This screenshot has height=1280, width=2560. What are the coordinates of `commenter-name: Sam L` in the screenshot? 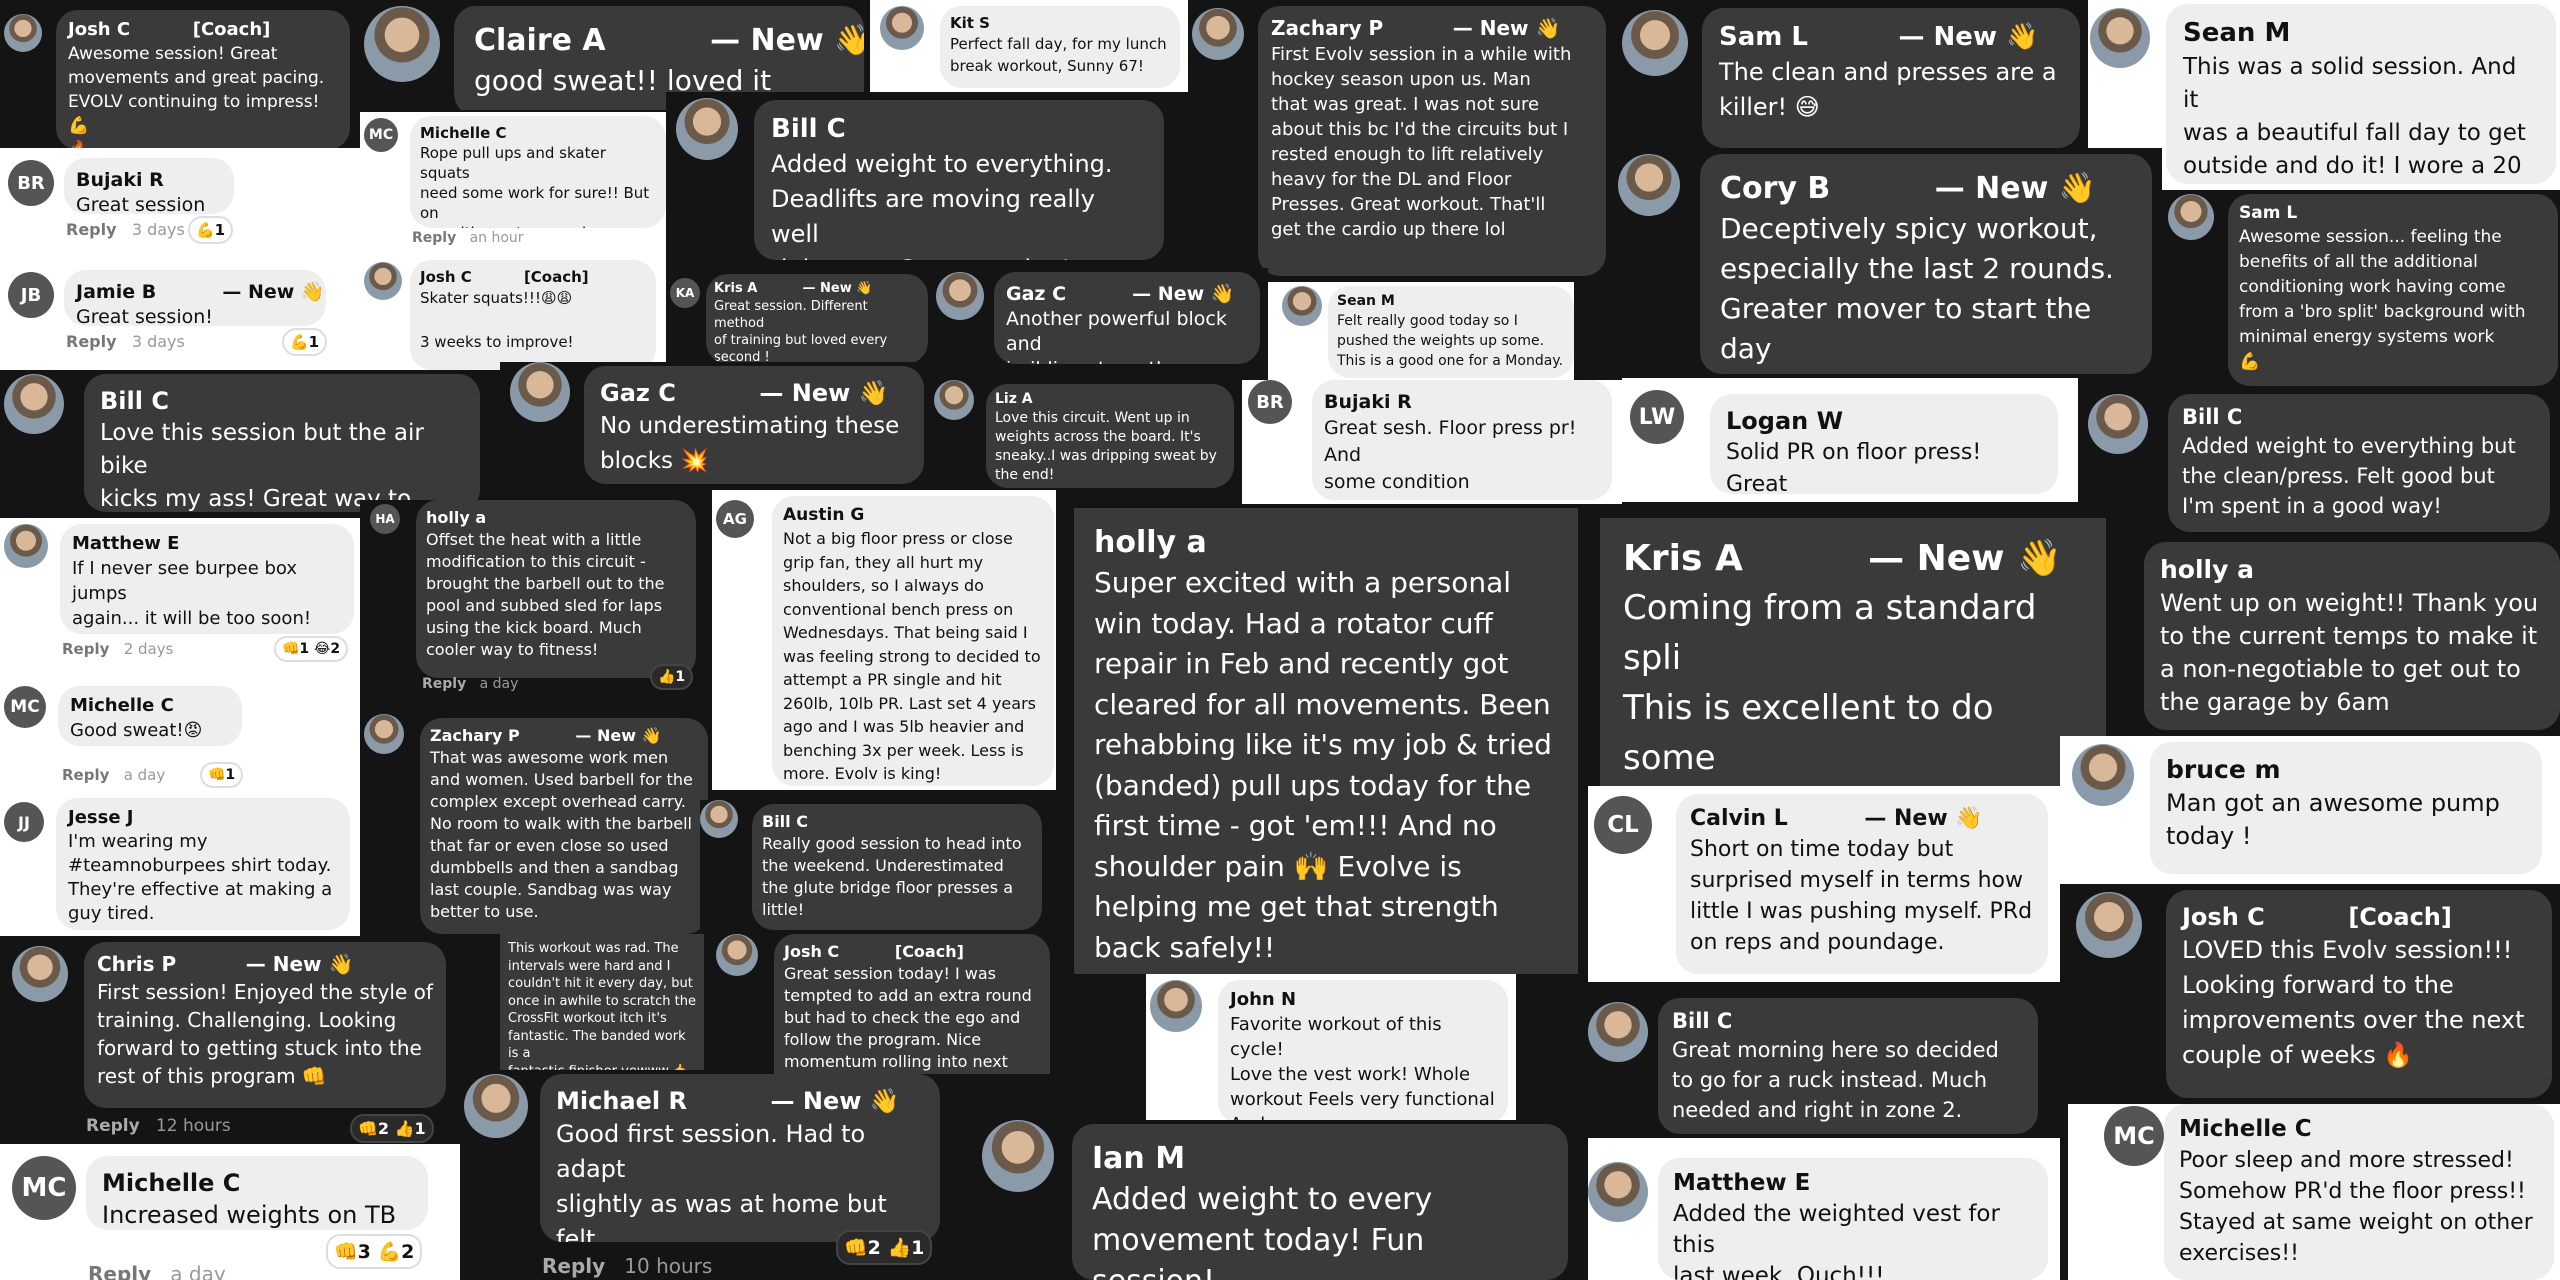 It's located at (2393, 213).